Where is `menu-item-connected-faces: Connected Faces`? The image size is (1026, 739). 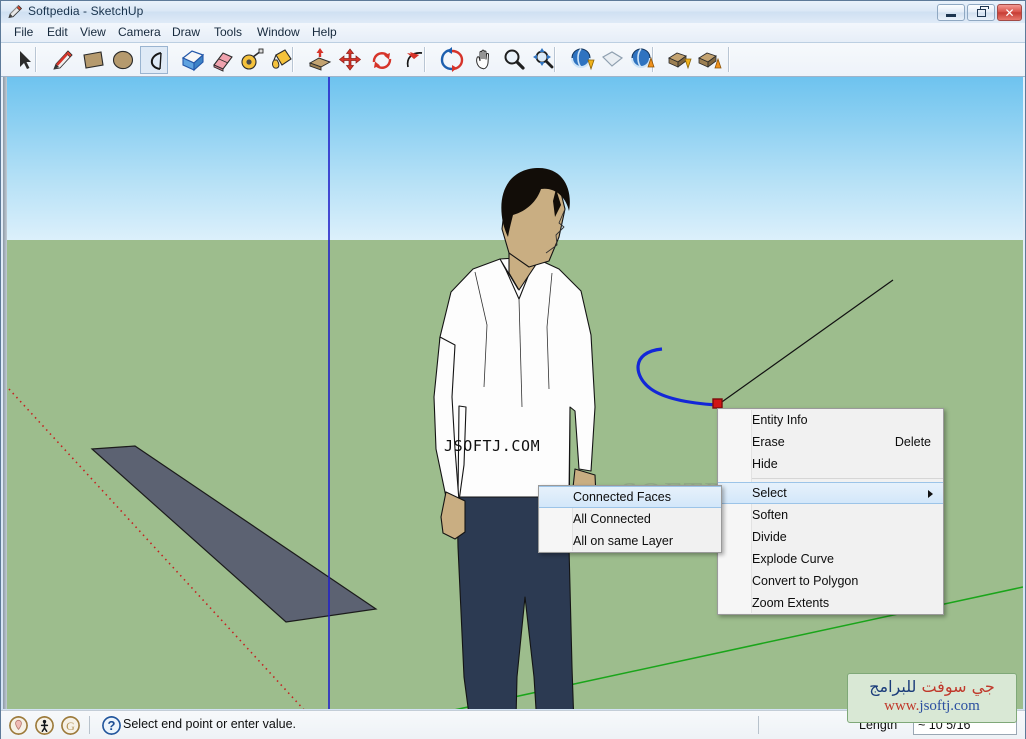 menu-item-connected-faces: Connected Faces is located at coordinates (630, 497).